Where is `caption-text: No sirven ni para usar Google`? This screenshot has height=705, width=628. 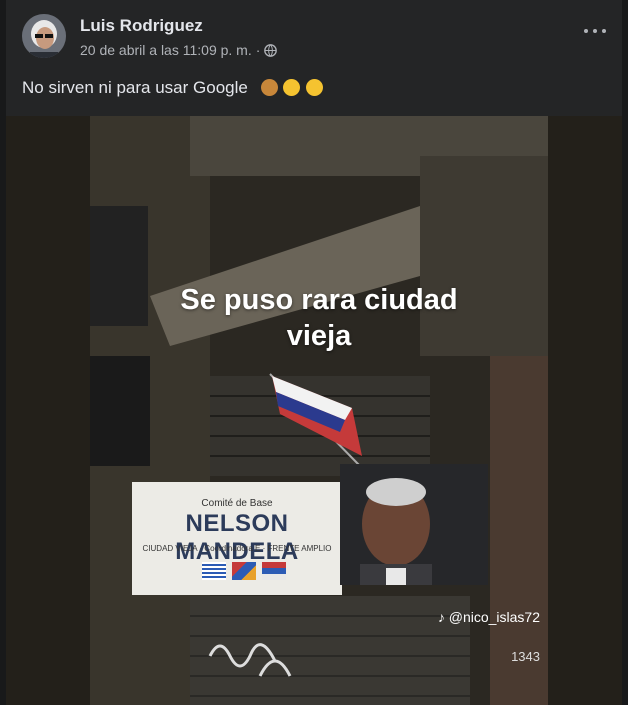 caption-text: No sirven ni para usar Google is located at coordinates (135, 87).